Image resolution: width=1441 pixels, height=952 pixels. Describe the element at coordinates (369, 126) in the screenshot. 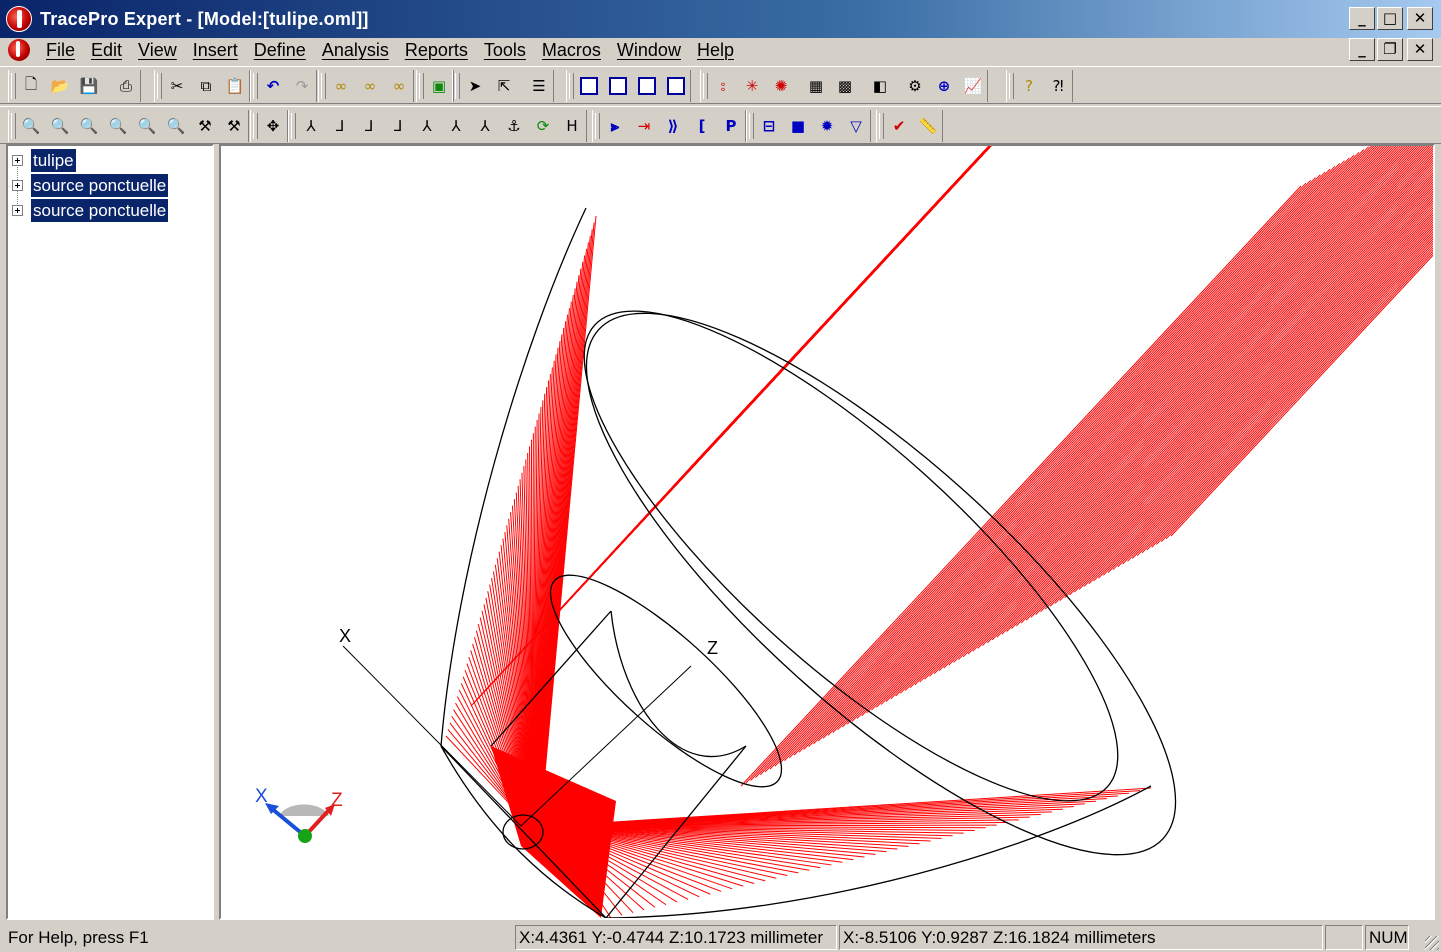

I see `view-xz-icon: ⅃` at that location.